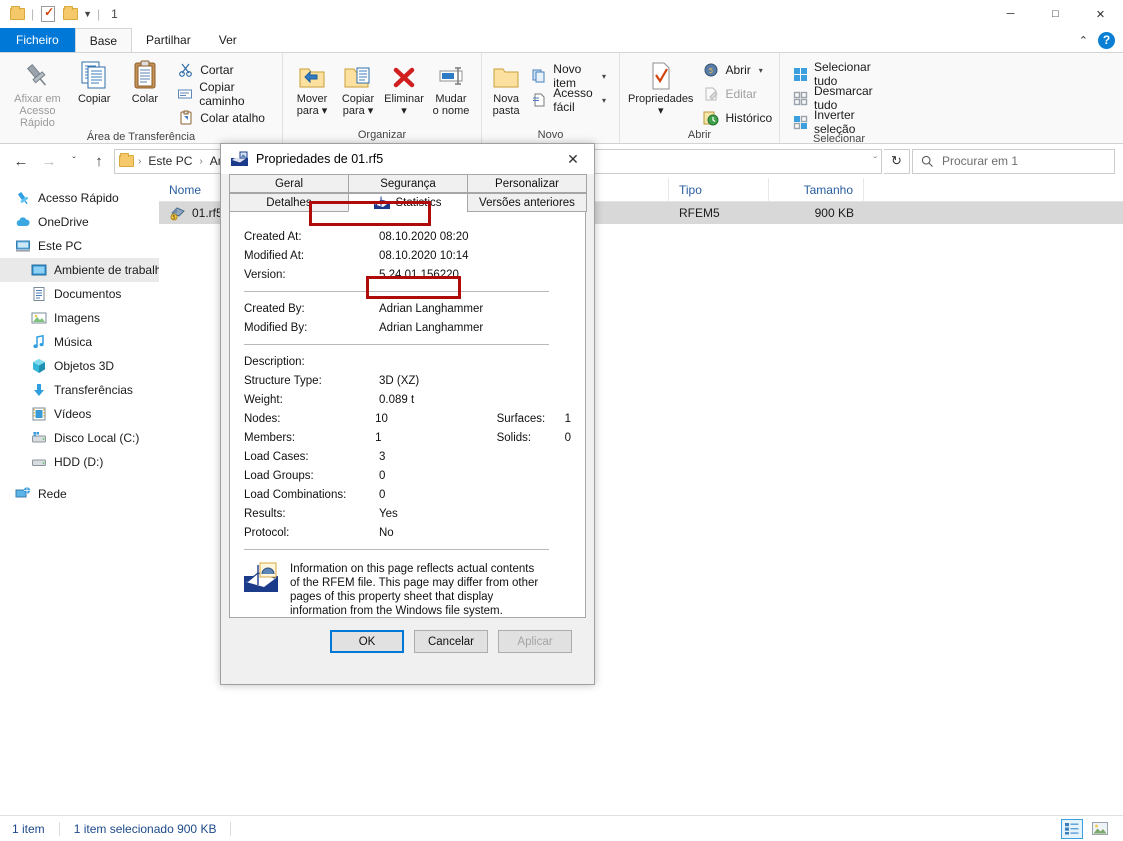  I want to click on tab-ver: Ver, so click(228, 40).